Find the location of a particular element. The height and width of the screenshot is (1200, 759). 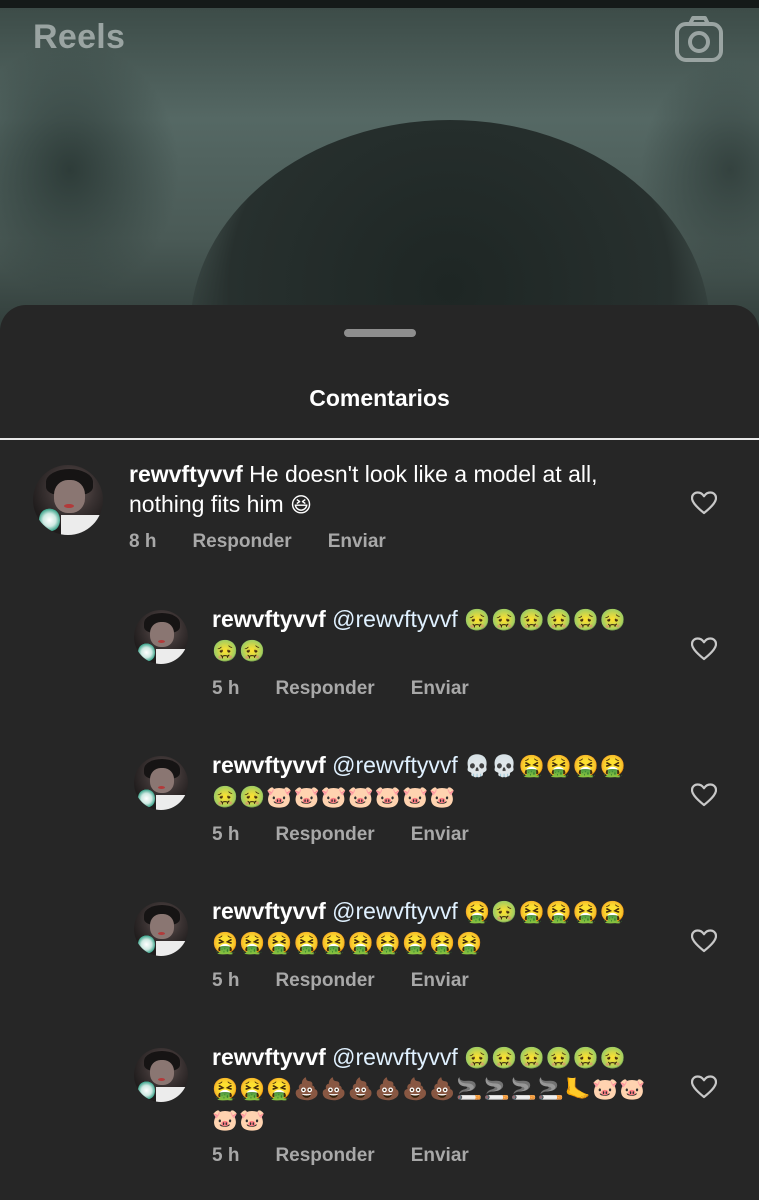

reply-text: rewvftyvvf @rewvftyvvf 🤢🤢🤢🤢🤢🤢🤢🤢 is located at coordinates (432, 635).